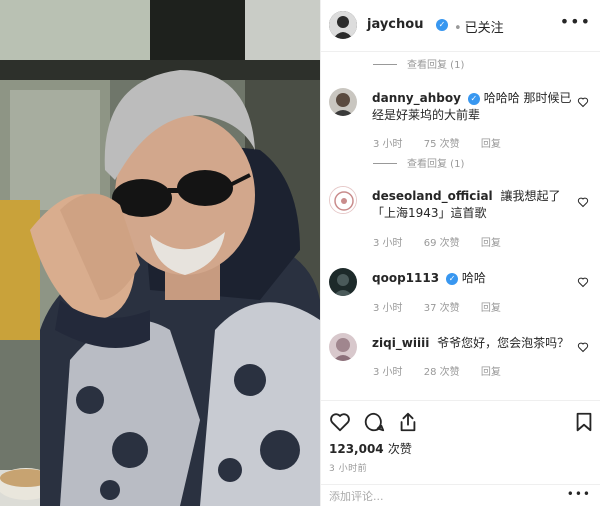 The width and height of the screenshot is (600, 506). Describe the element at coordinates (442, 144) in the screenshot. I see `comment-likes: 75 次赞` at that location.